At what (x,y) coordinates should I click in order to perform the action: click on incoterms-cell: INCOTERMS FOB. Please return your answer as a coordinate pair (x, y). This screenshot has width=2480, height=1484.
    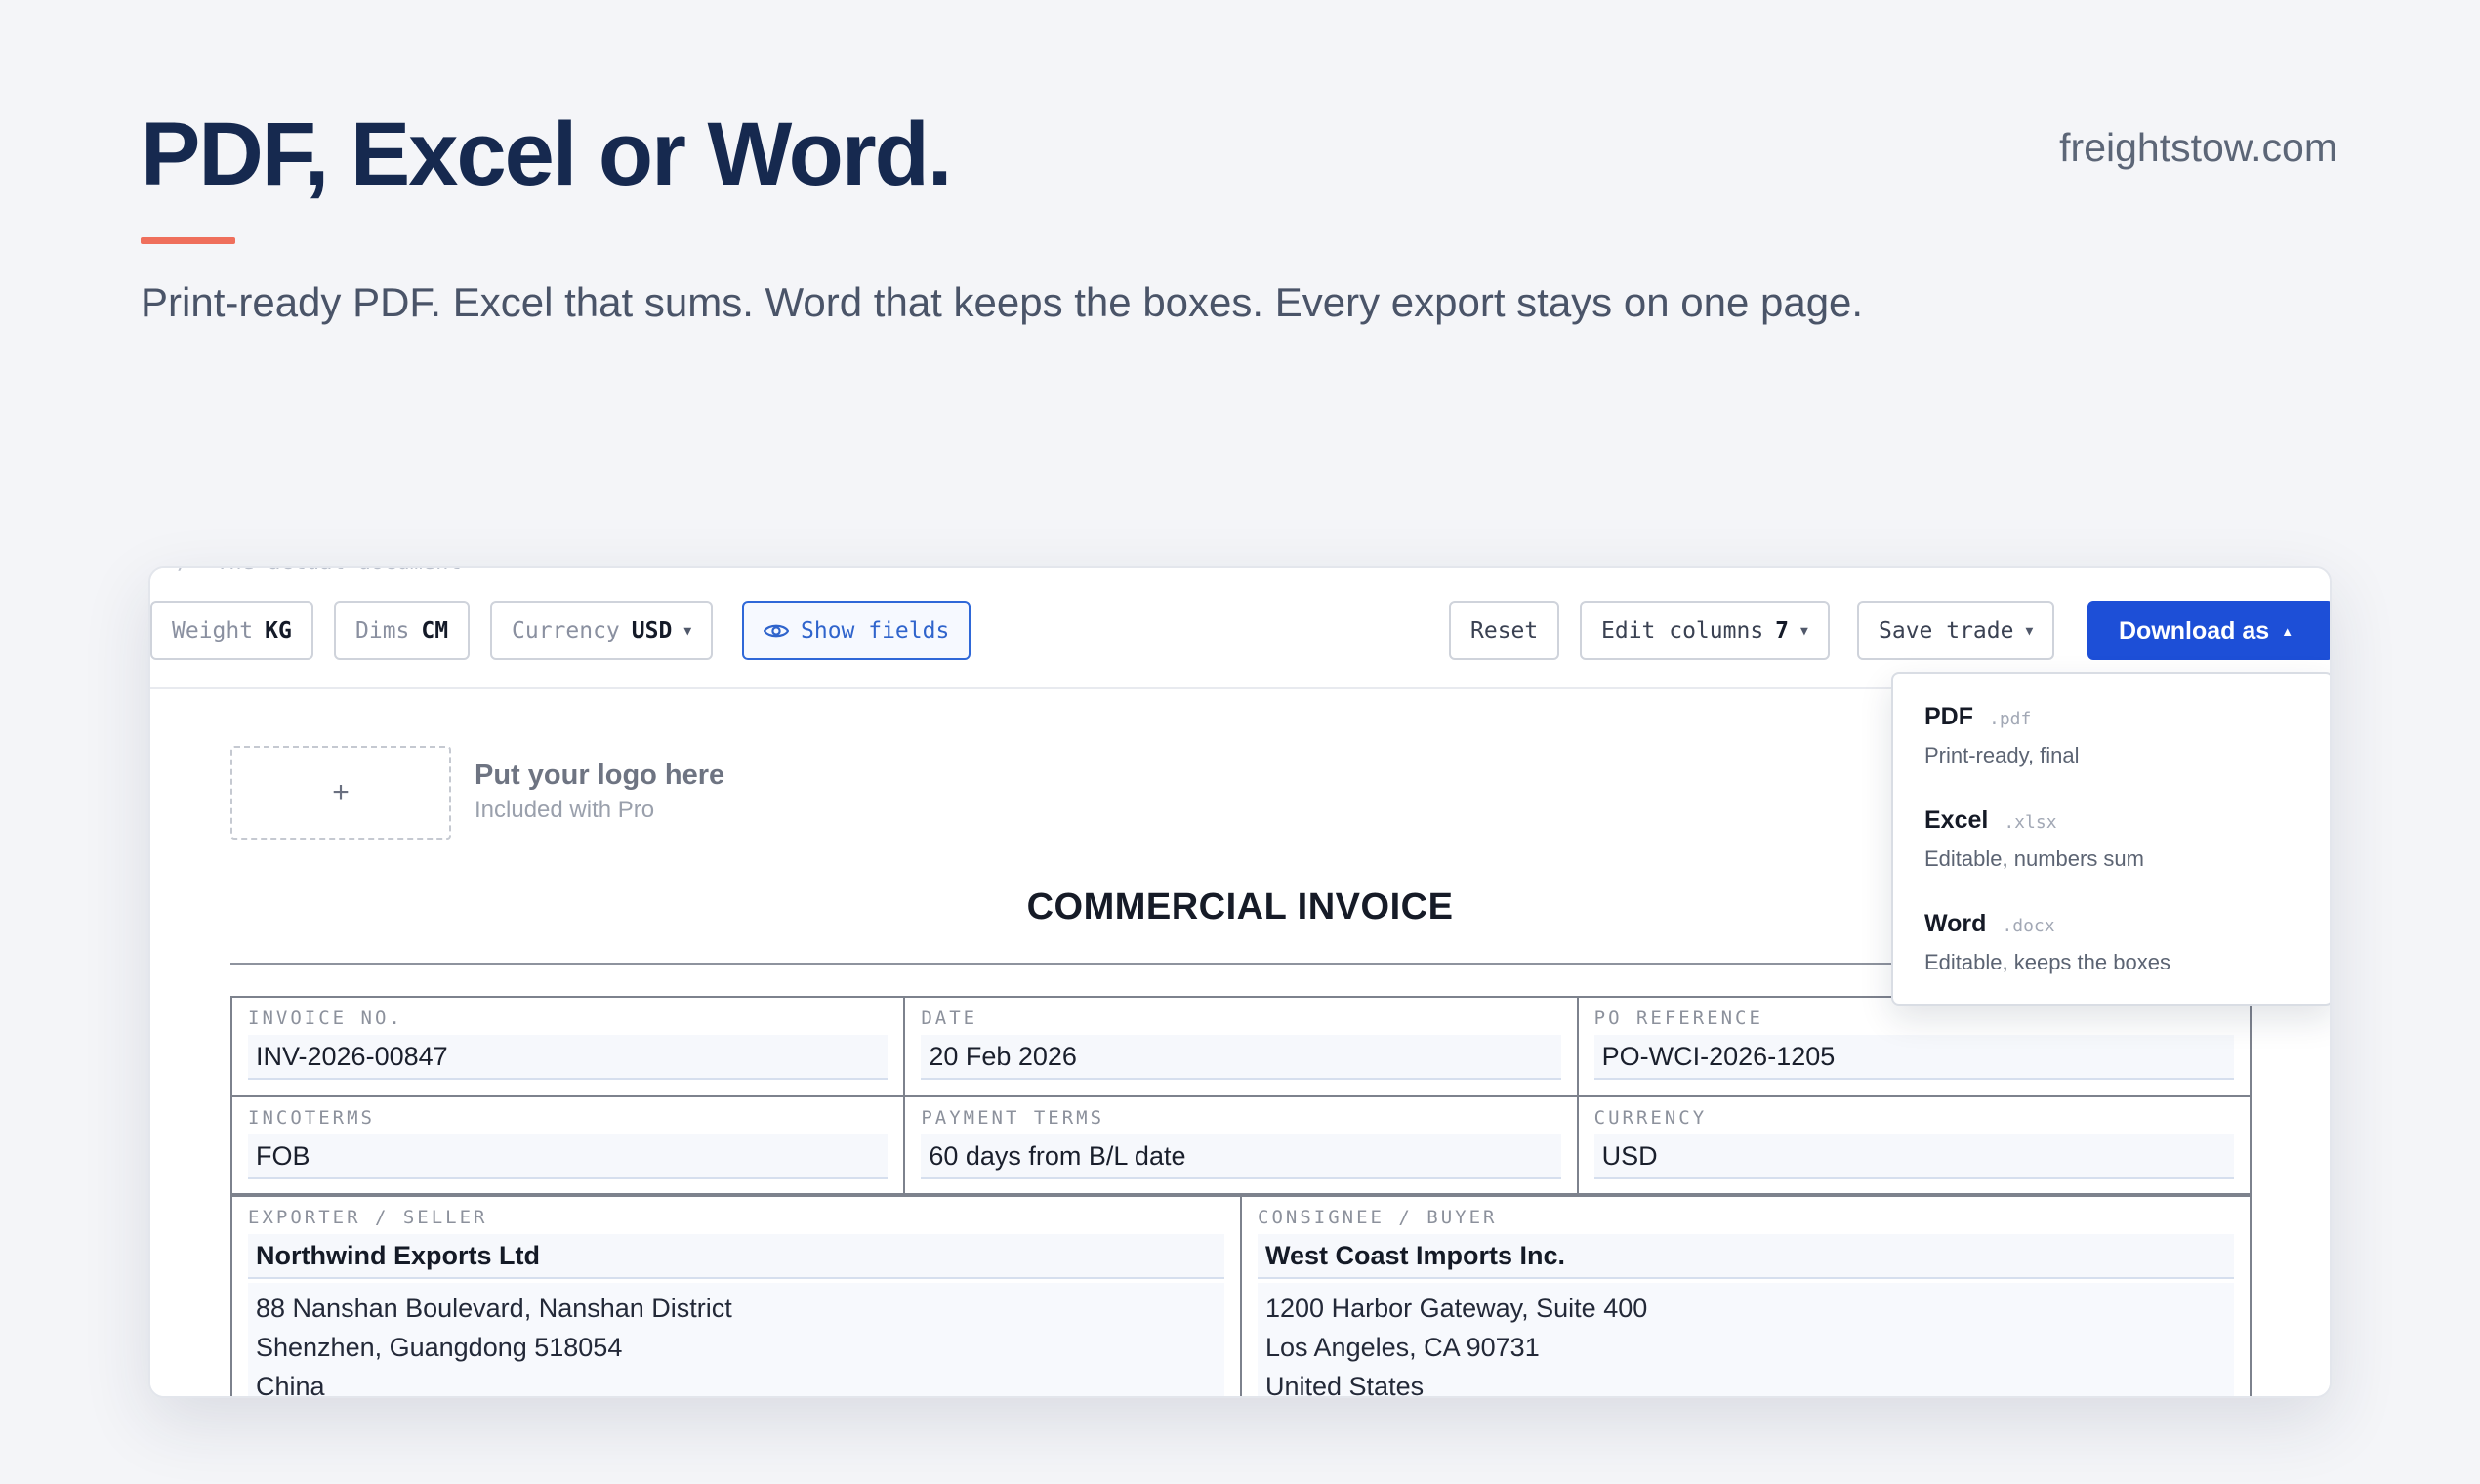
    Looking at the image, I should click on (567, 1145).